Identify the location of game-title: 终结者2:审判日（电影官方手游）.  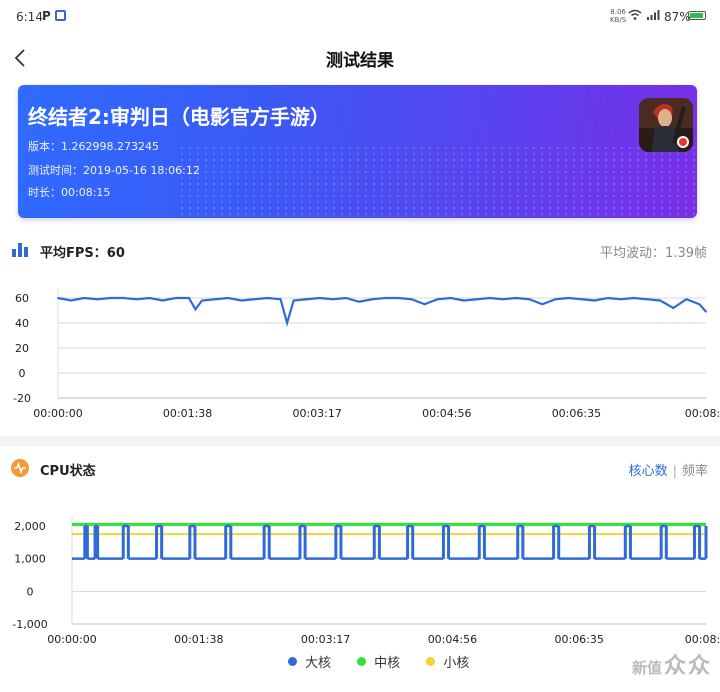
(179, 117).